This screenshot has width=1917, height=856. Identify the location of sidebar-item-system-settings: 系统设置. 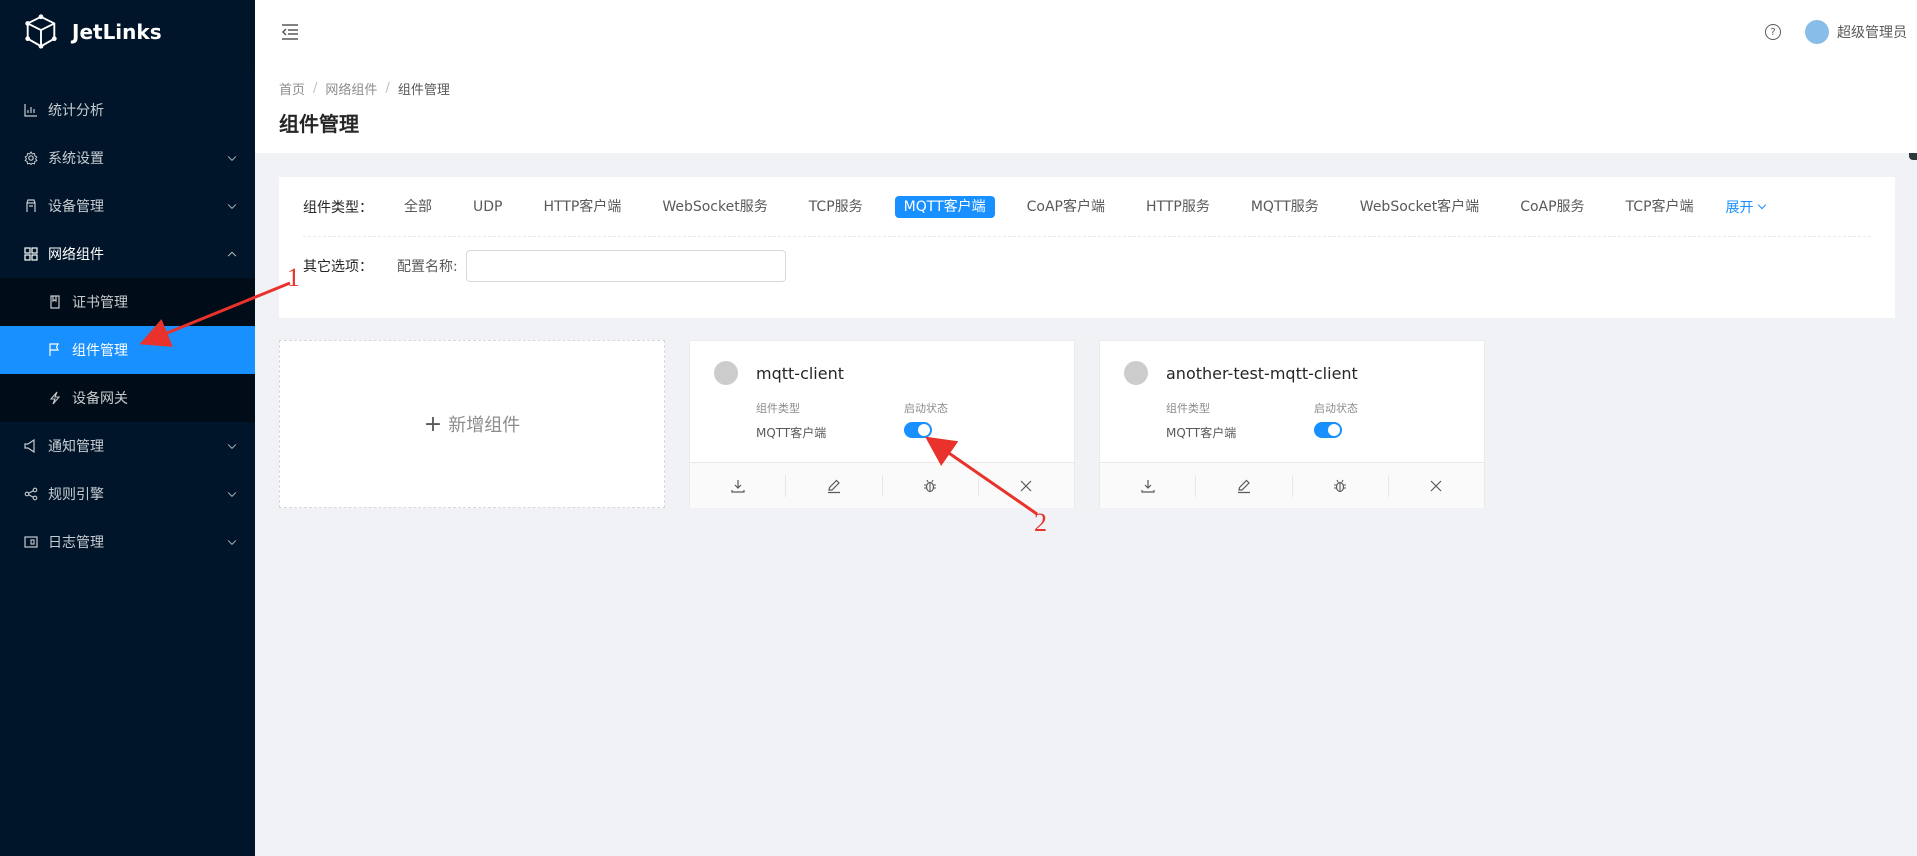
(127, 158).